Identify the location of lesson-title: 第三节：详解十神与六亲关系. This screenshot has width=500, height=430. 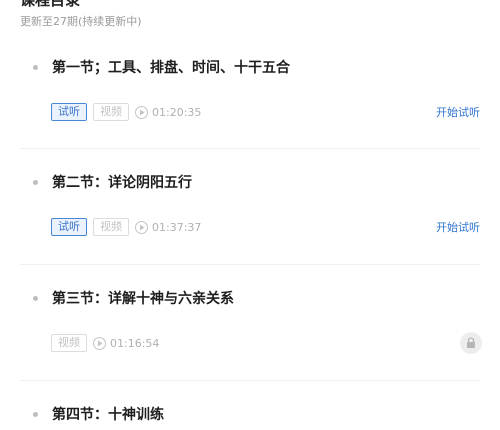
(143, 299).